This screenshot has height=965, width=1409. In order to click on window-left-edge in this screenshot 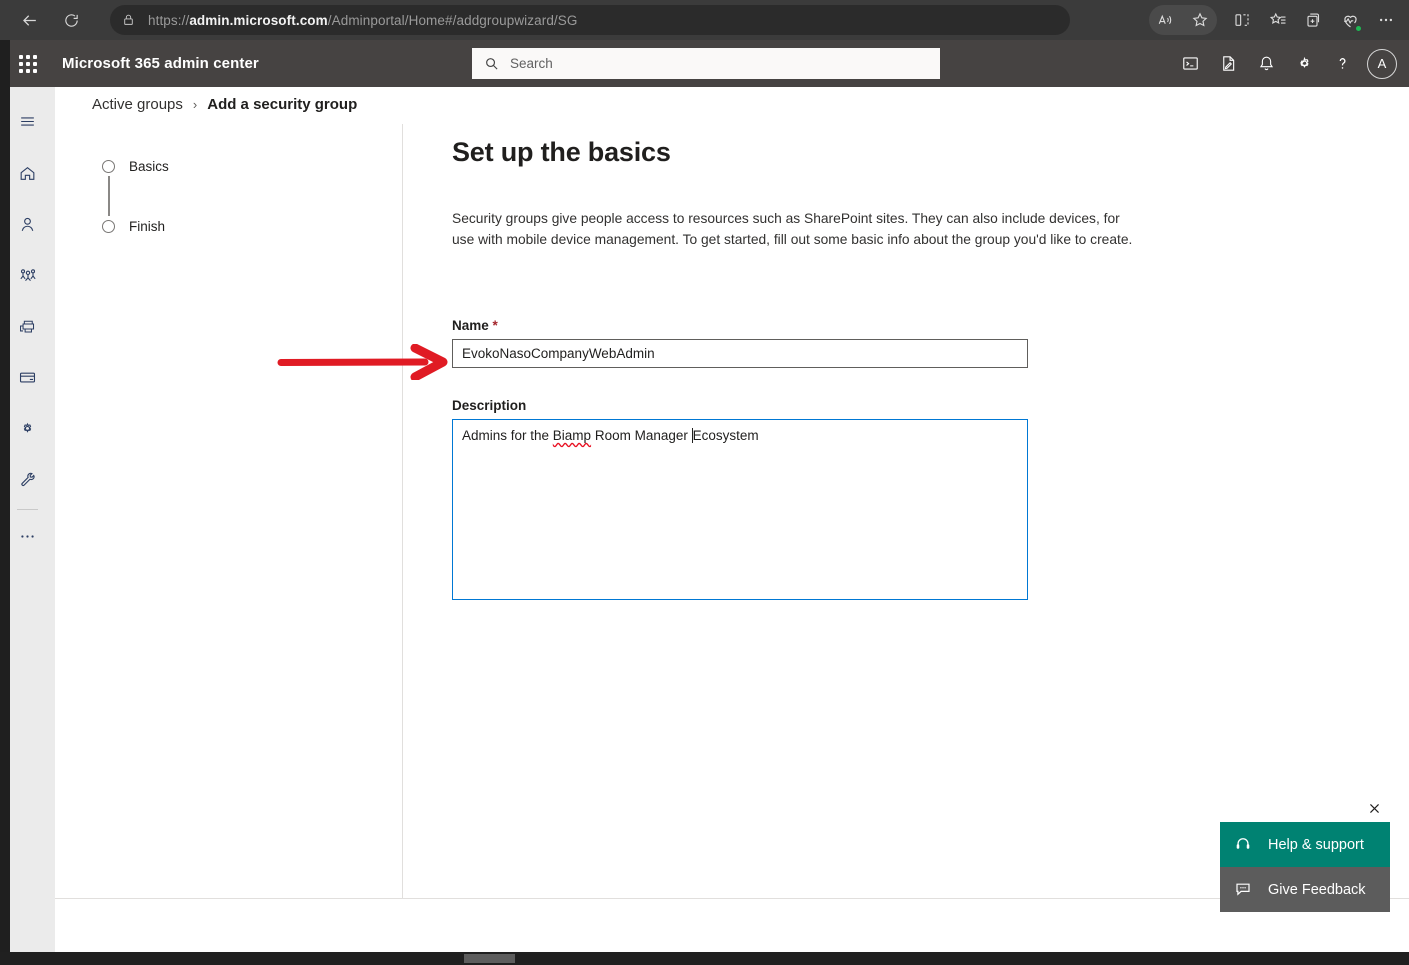, I will do `click(5, 496)`.